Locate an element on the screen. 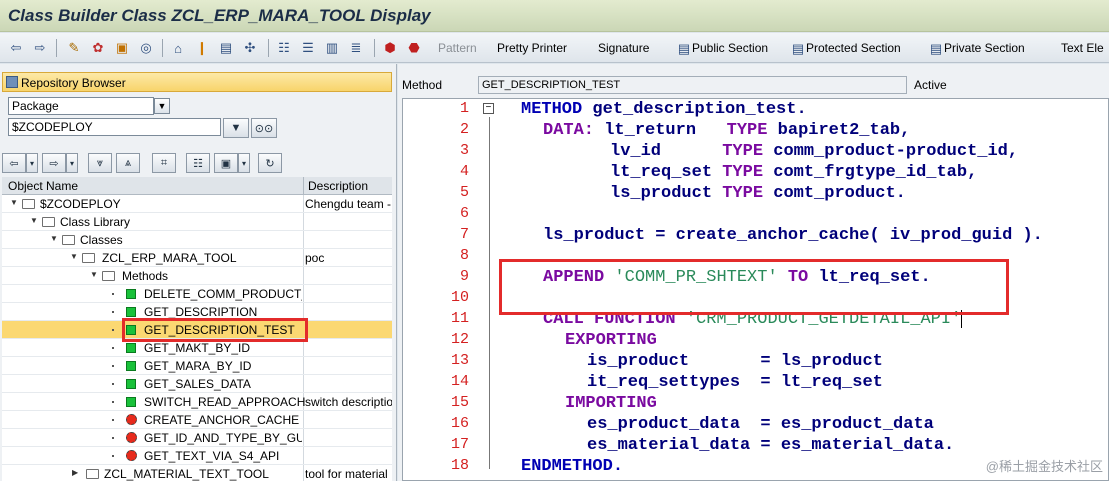  tree-node-method: GET_MARA_BY_ID is located at coordinates (197, 366).